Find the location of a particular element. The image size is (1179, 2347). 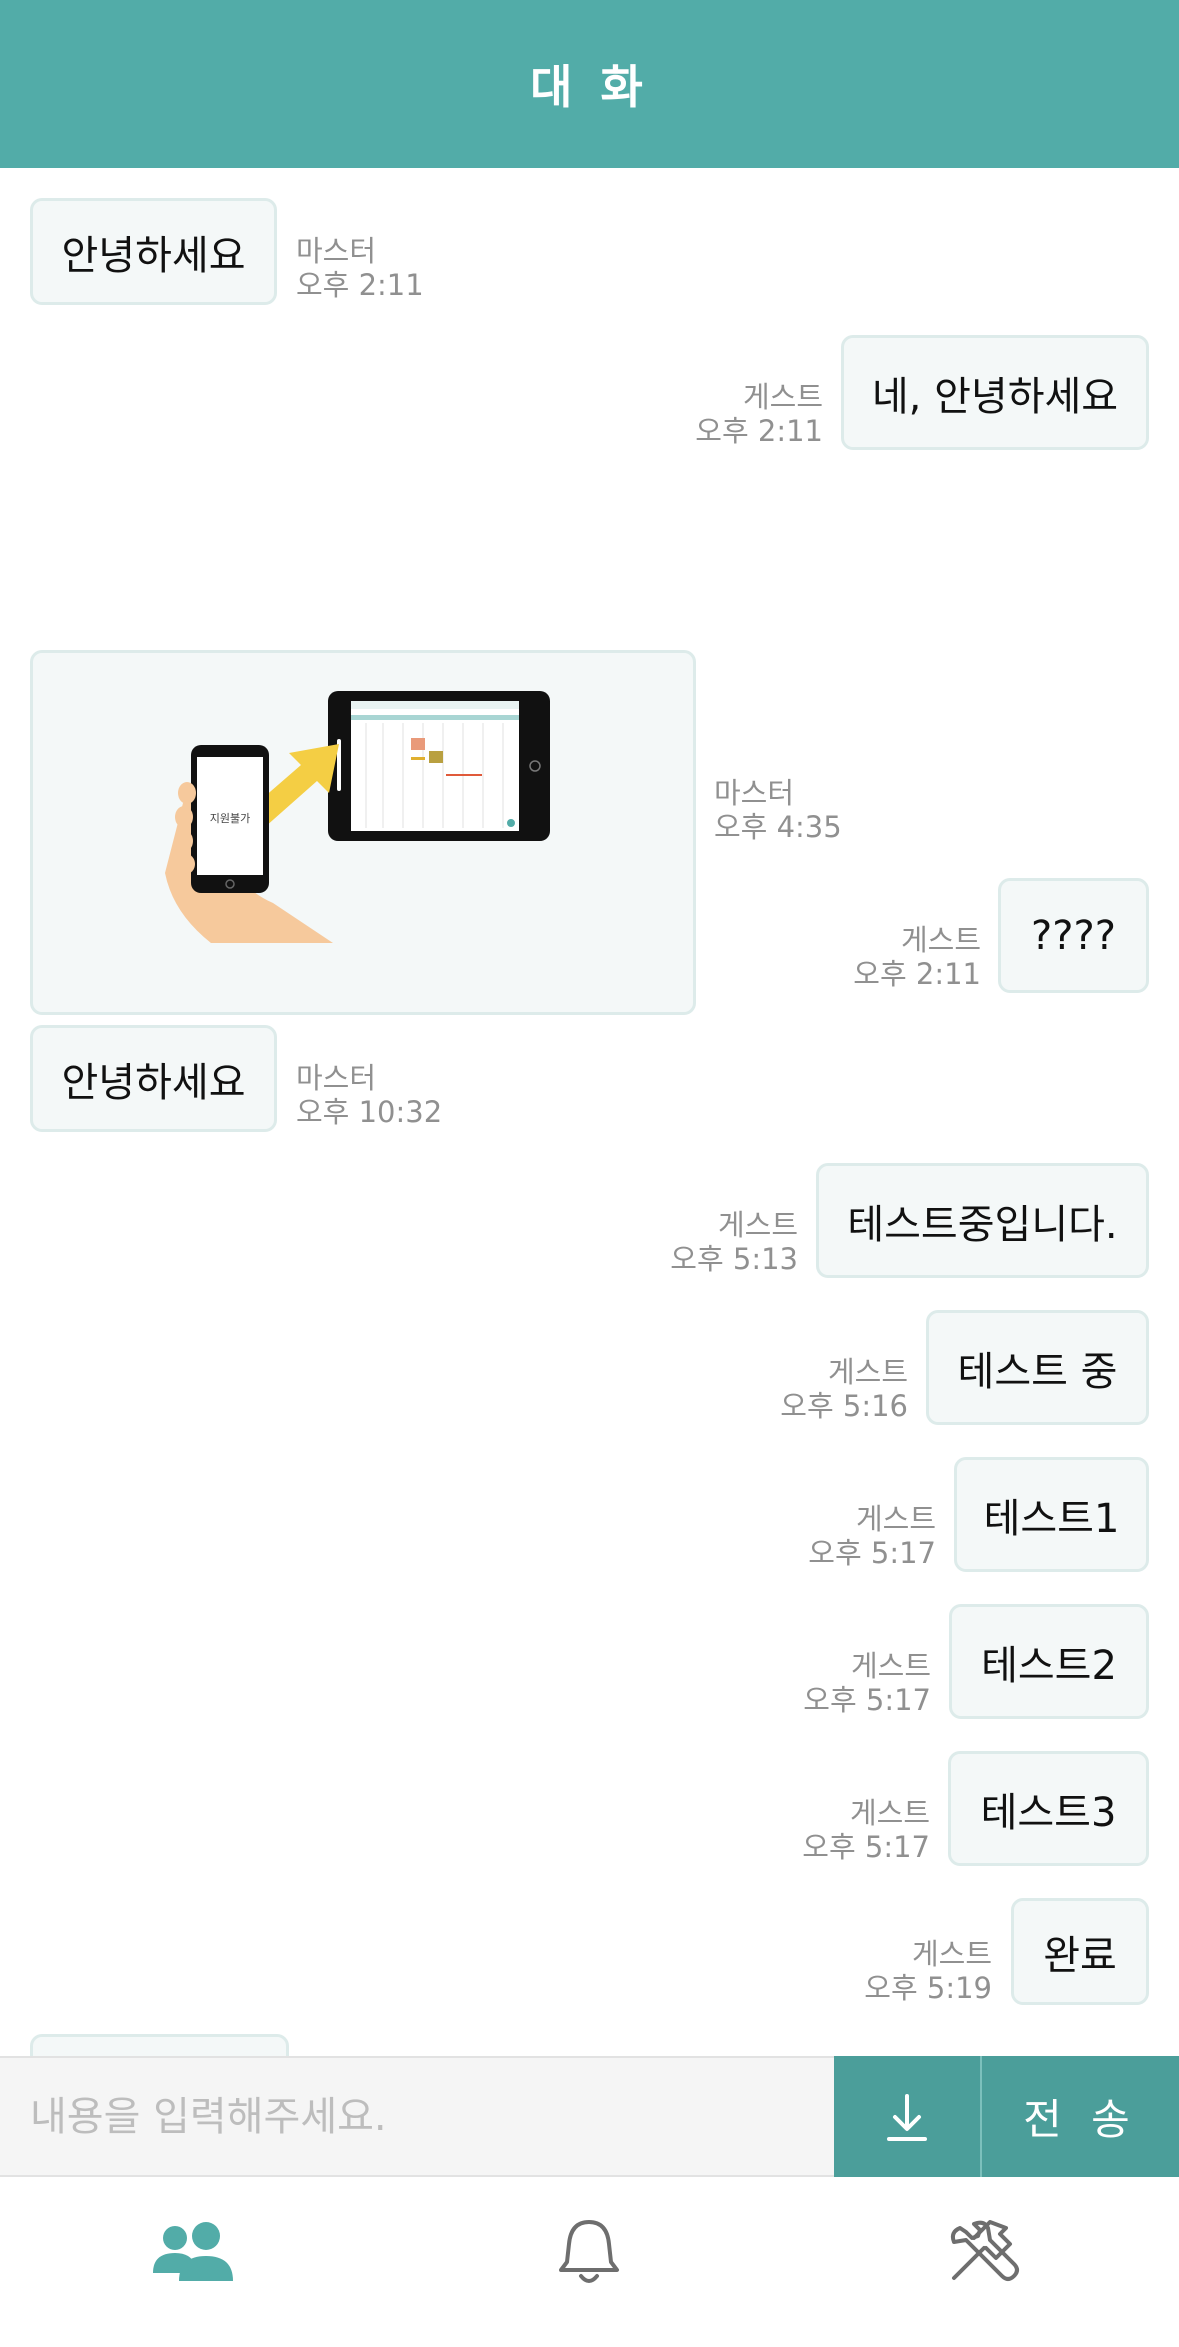

message-meta: 마스터 오후 10:32 is located at coordinates (369, 1095).